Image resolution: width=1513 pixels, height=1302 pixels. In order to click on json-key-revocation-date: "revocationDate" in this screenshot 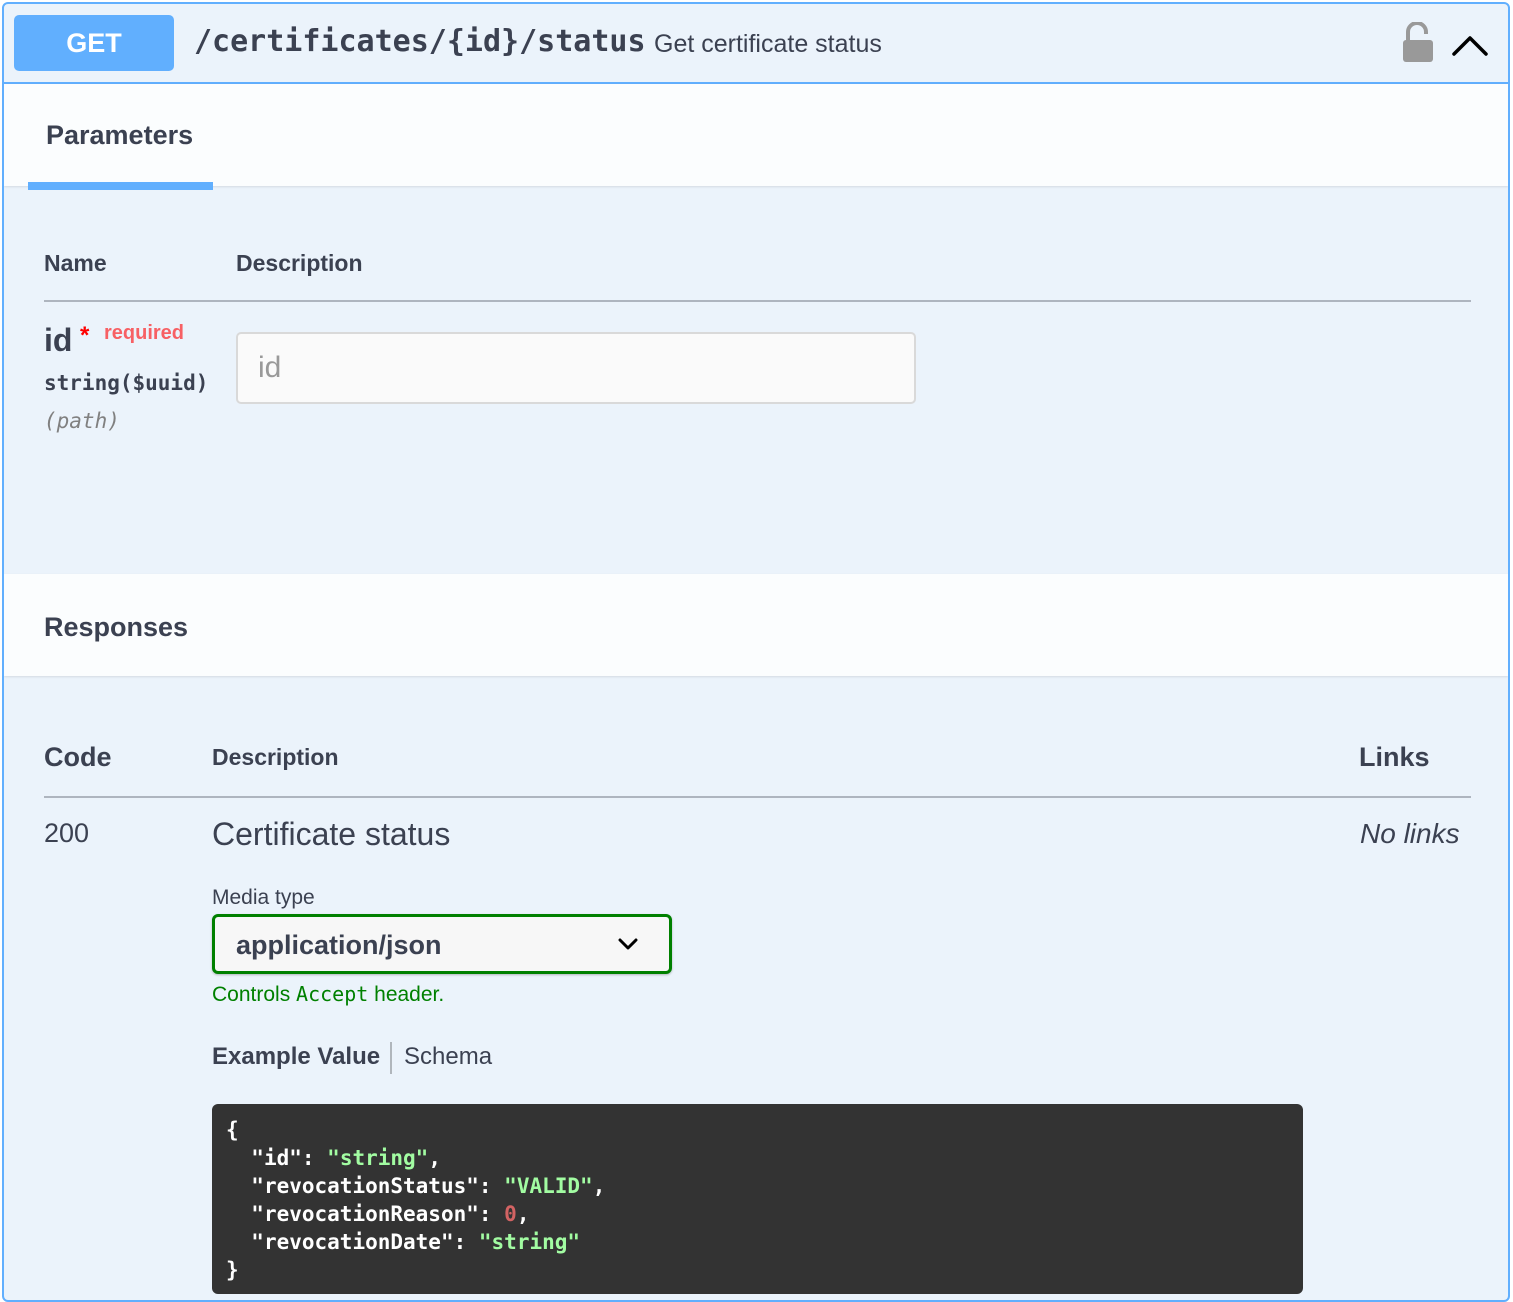, I will do `click(352, 1242)`.